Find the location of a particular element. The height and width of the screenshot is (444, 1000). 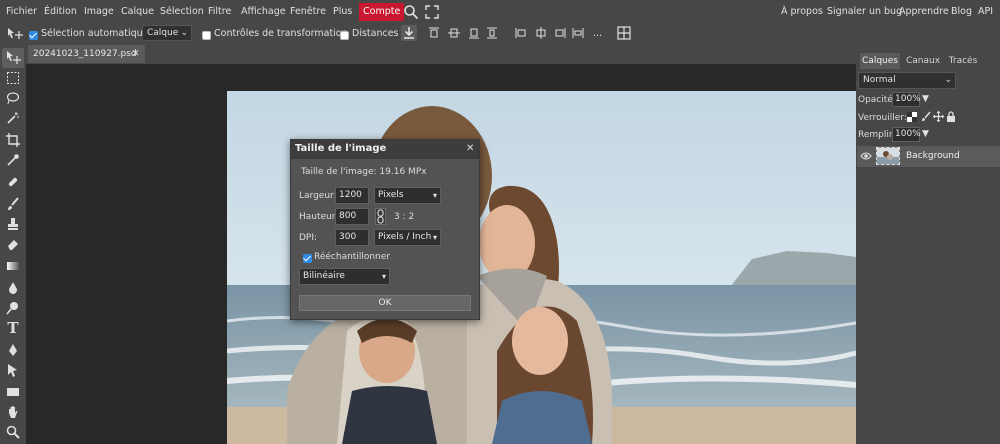

fill-dropdown-icon: ▼ is located at coordinates (925, 134).